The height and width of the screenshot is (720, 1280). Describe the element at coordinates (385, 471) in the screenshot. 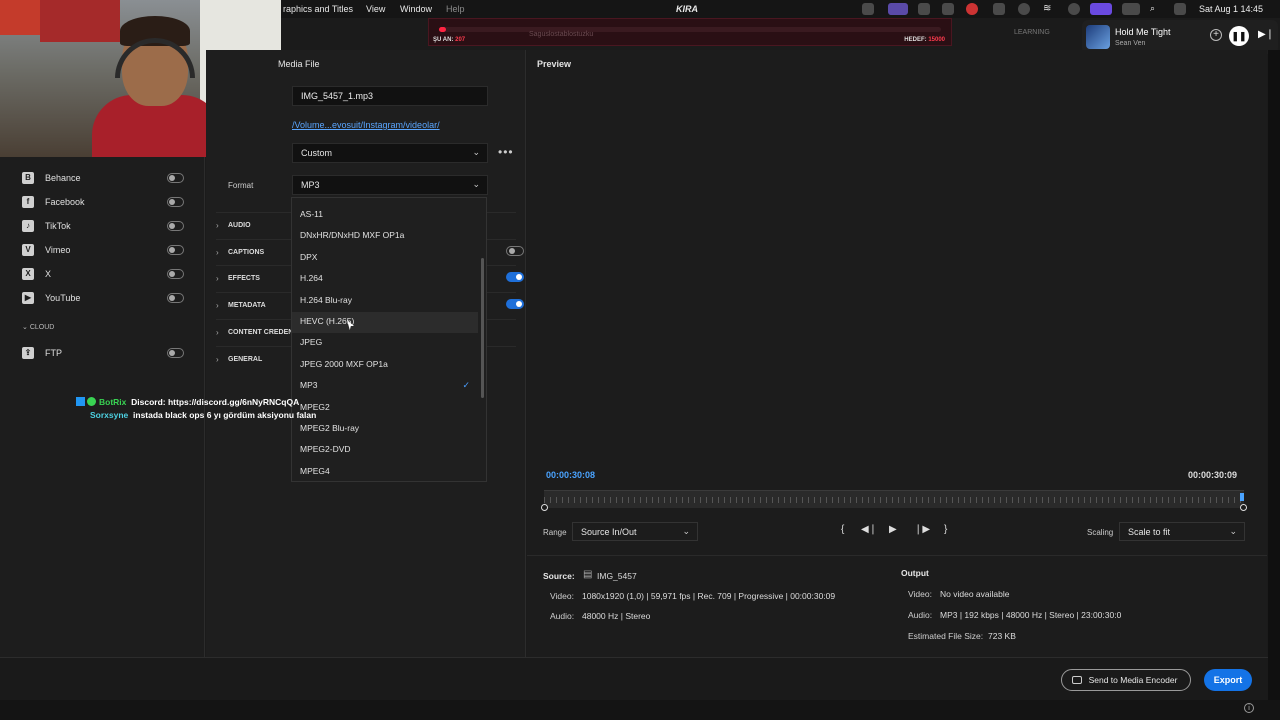

I see `format-option: MPEG4` at that location.